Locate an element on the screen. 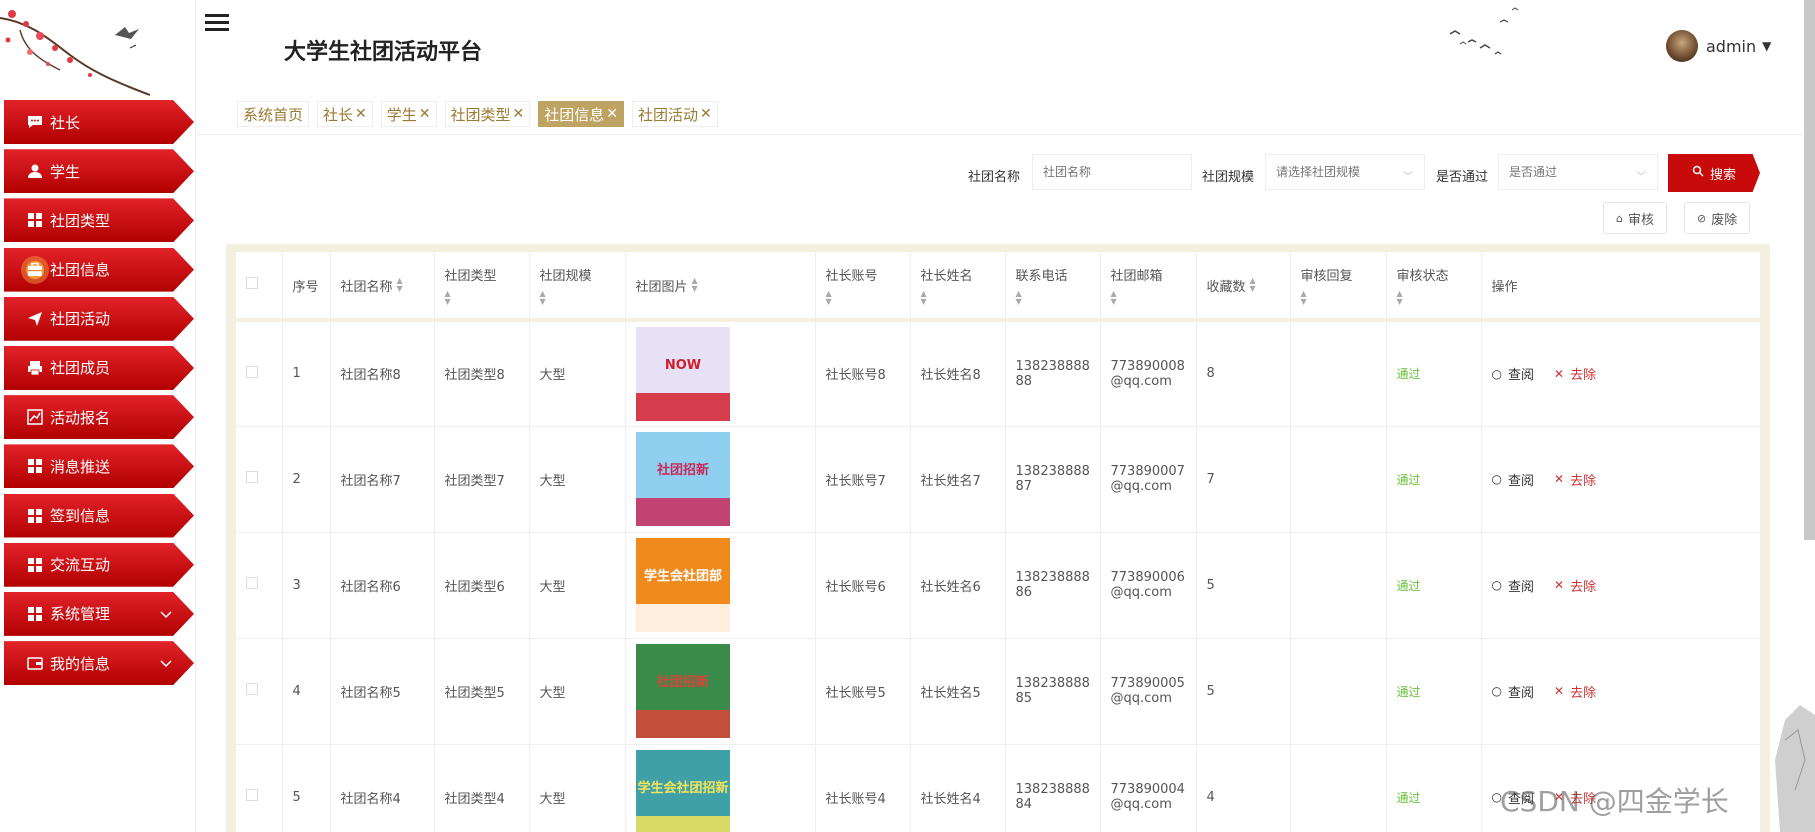 The image size is (1815, 832). sidebar-item-my-info: 我的信息 is located at coordinates (99, 663).